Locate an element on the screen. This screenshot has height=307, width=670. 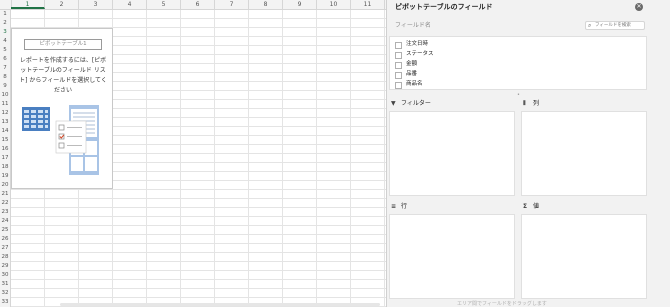
columns-drop-area is located at coordinates (584, 153).